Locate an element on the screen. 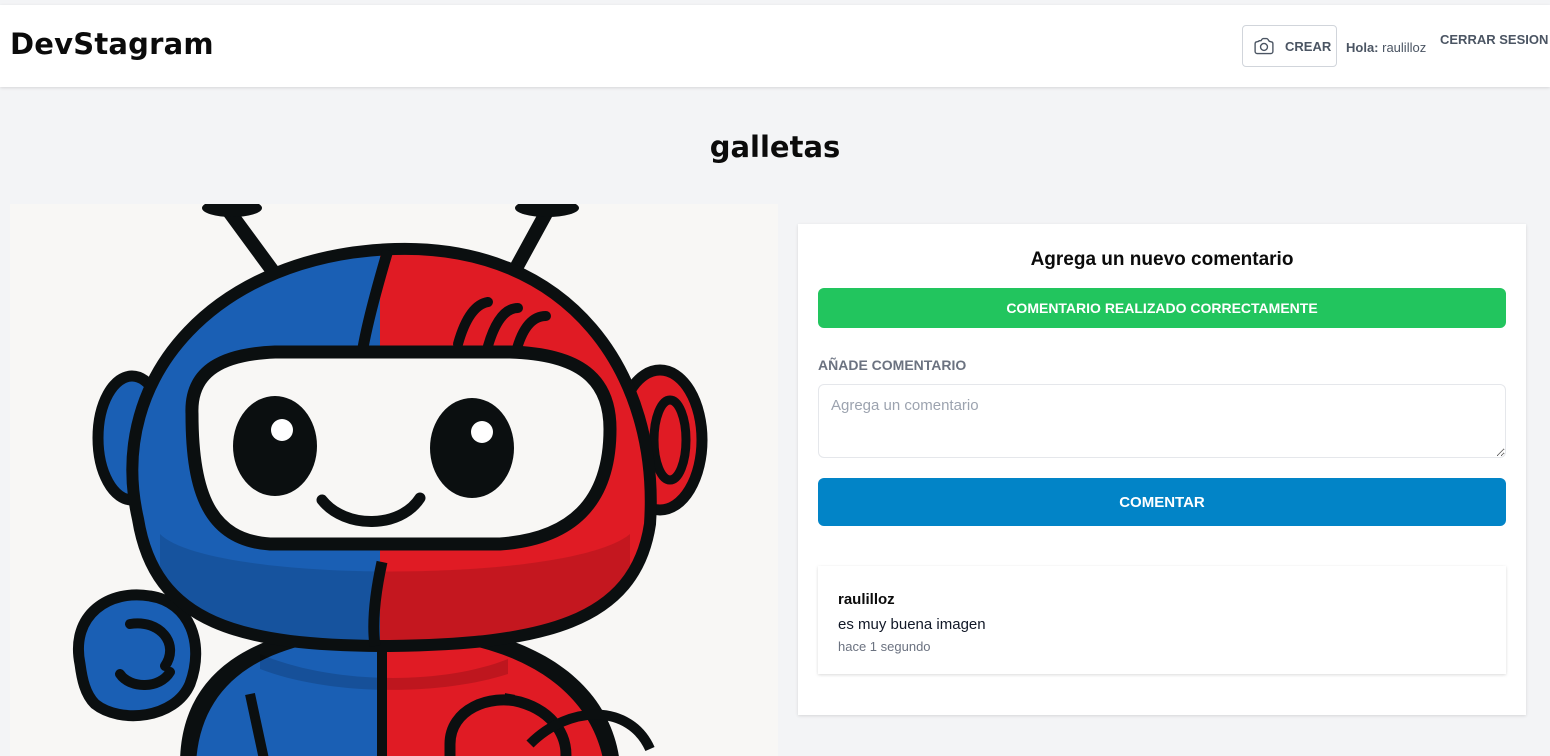 The image size is (1550, 756). create-label: CREAR is located at coordinates (1308, 46).